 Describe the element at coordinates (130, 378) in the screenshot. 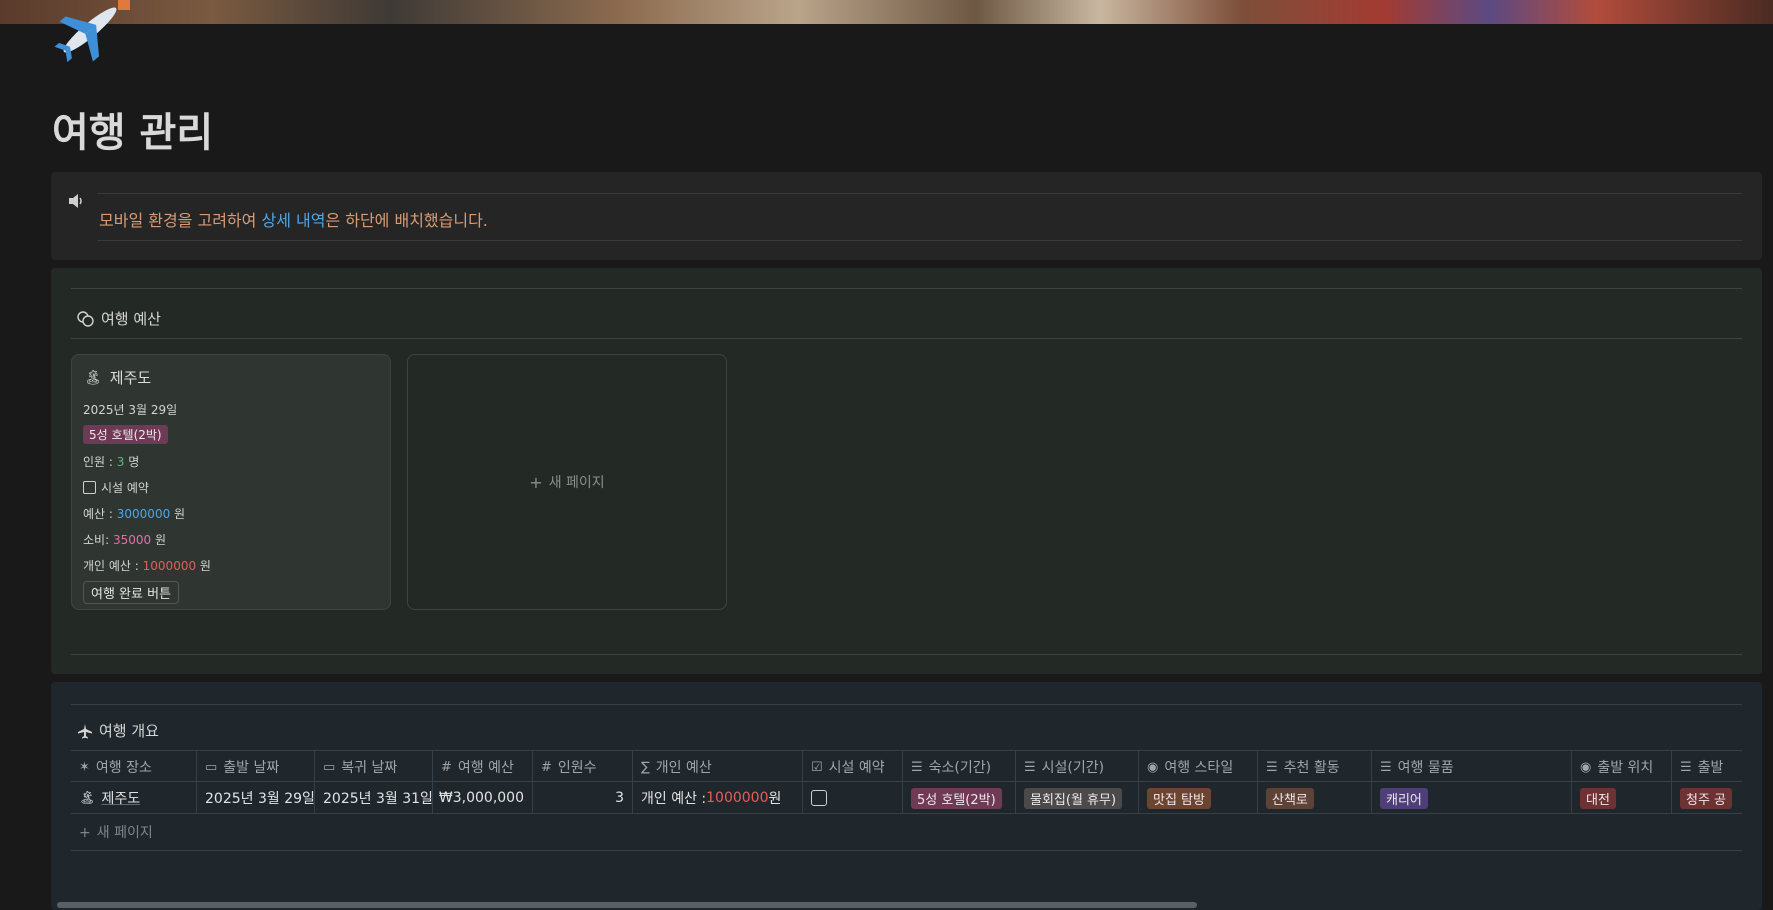

I see `card-title-text: 제주도` at that location.